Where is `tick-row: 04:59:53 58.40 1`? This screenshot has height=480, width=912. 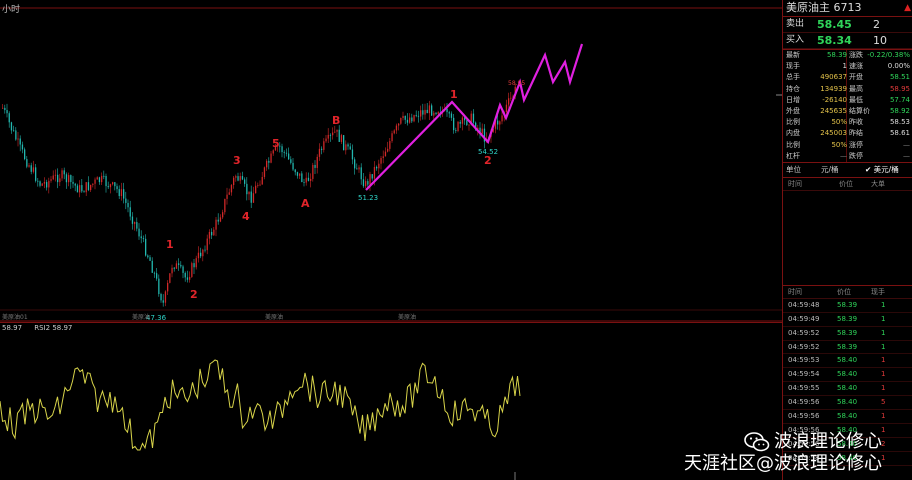
tick-row: 04:59:53 58.40 1 is located at coordinates (847, 361).